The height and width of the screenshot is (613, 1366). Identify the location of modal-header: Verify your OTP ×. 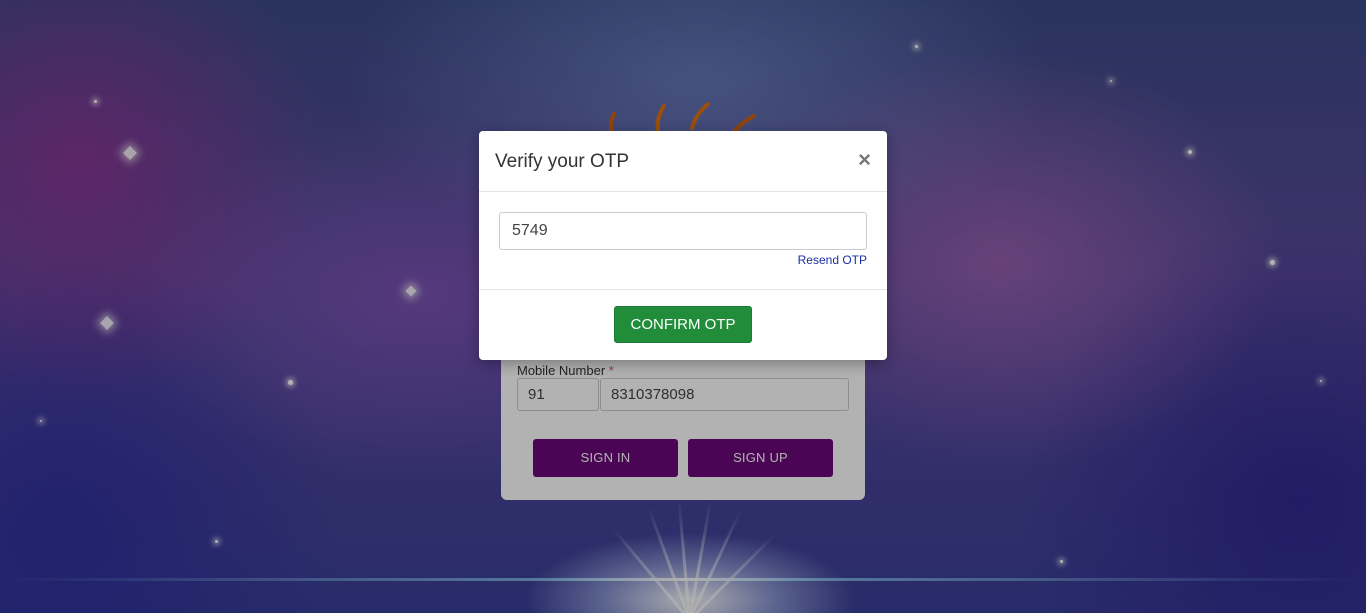
(683, 161).